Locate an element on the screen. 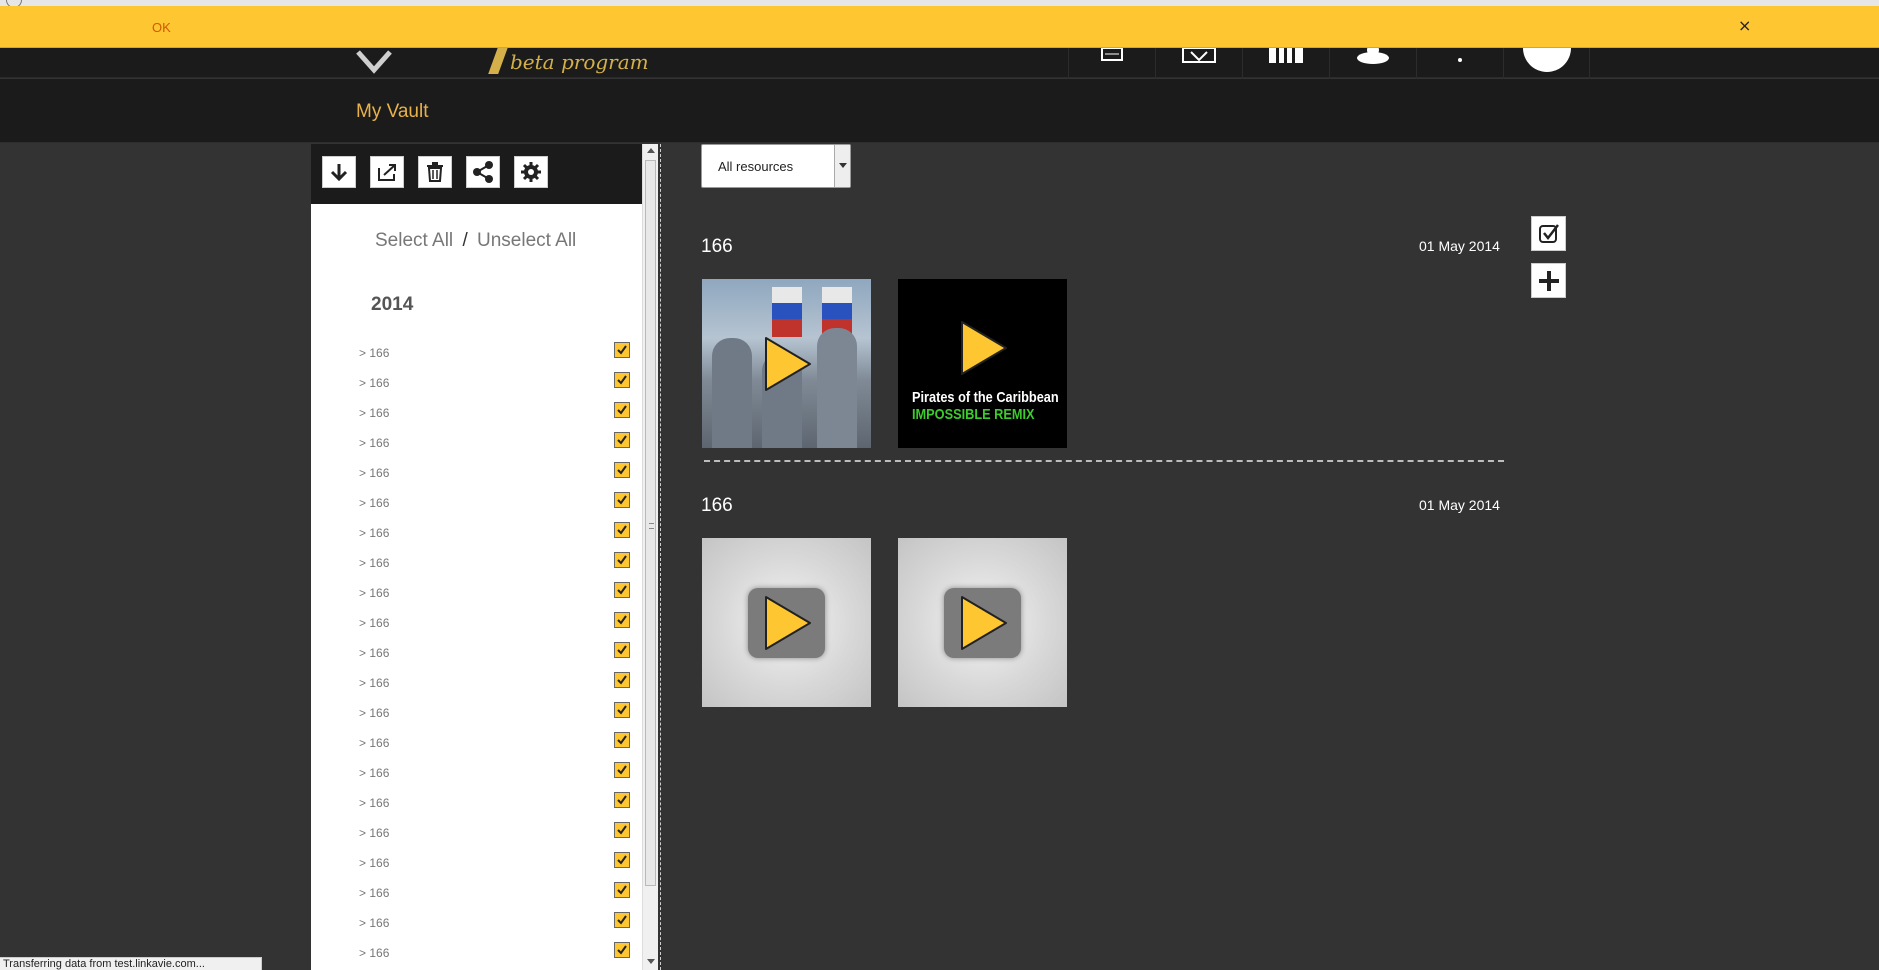 This screenshot has height=970, width=1879. settings-icon is located at coordinates (531, 172).